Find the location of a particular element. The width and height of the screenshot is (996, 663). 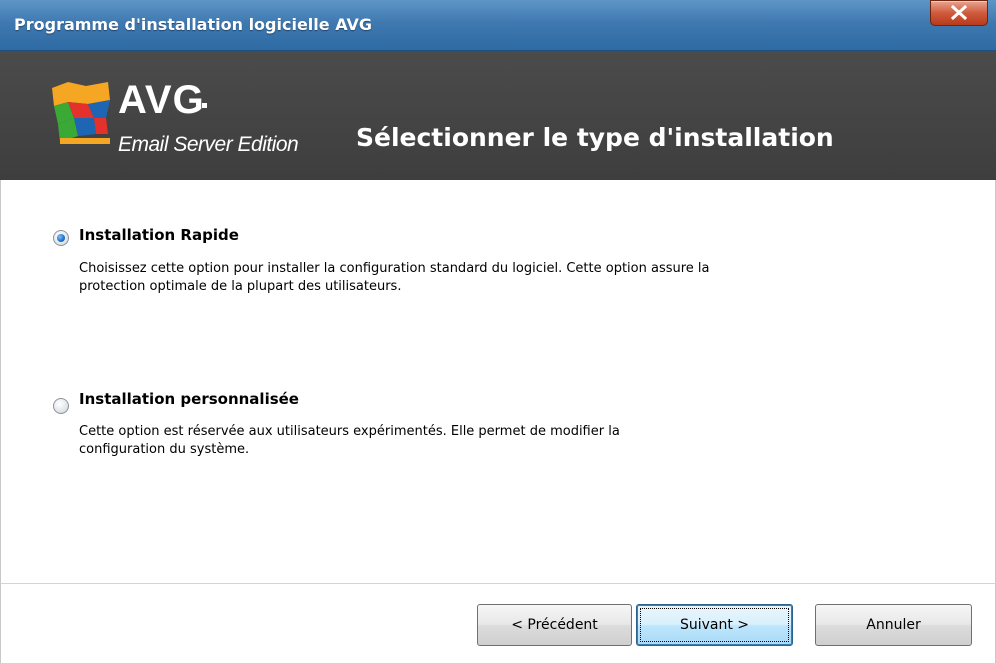

logo-edition-text: Email Server Edition is located at coordinates (208, 144).